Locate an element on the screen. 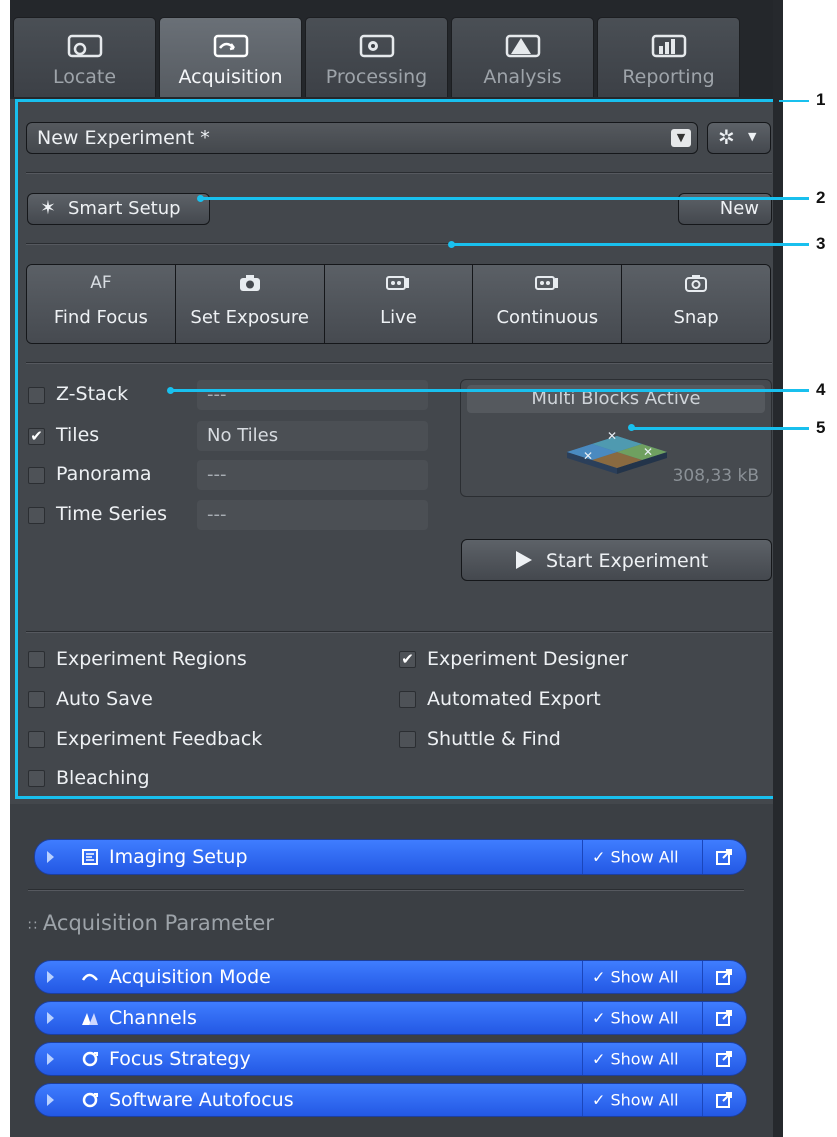 The height and width of the screenshot is (1137, 837). callout-5: 5 is located at coordinates (821, 427).